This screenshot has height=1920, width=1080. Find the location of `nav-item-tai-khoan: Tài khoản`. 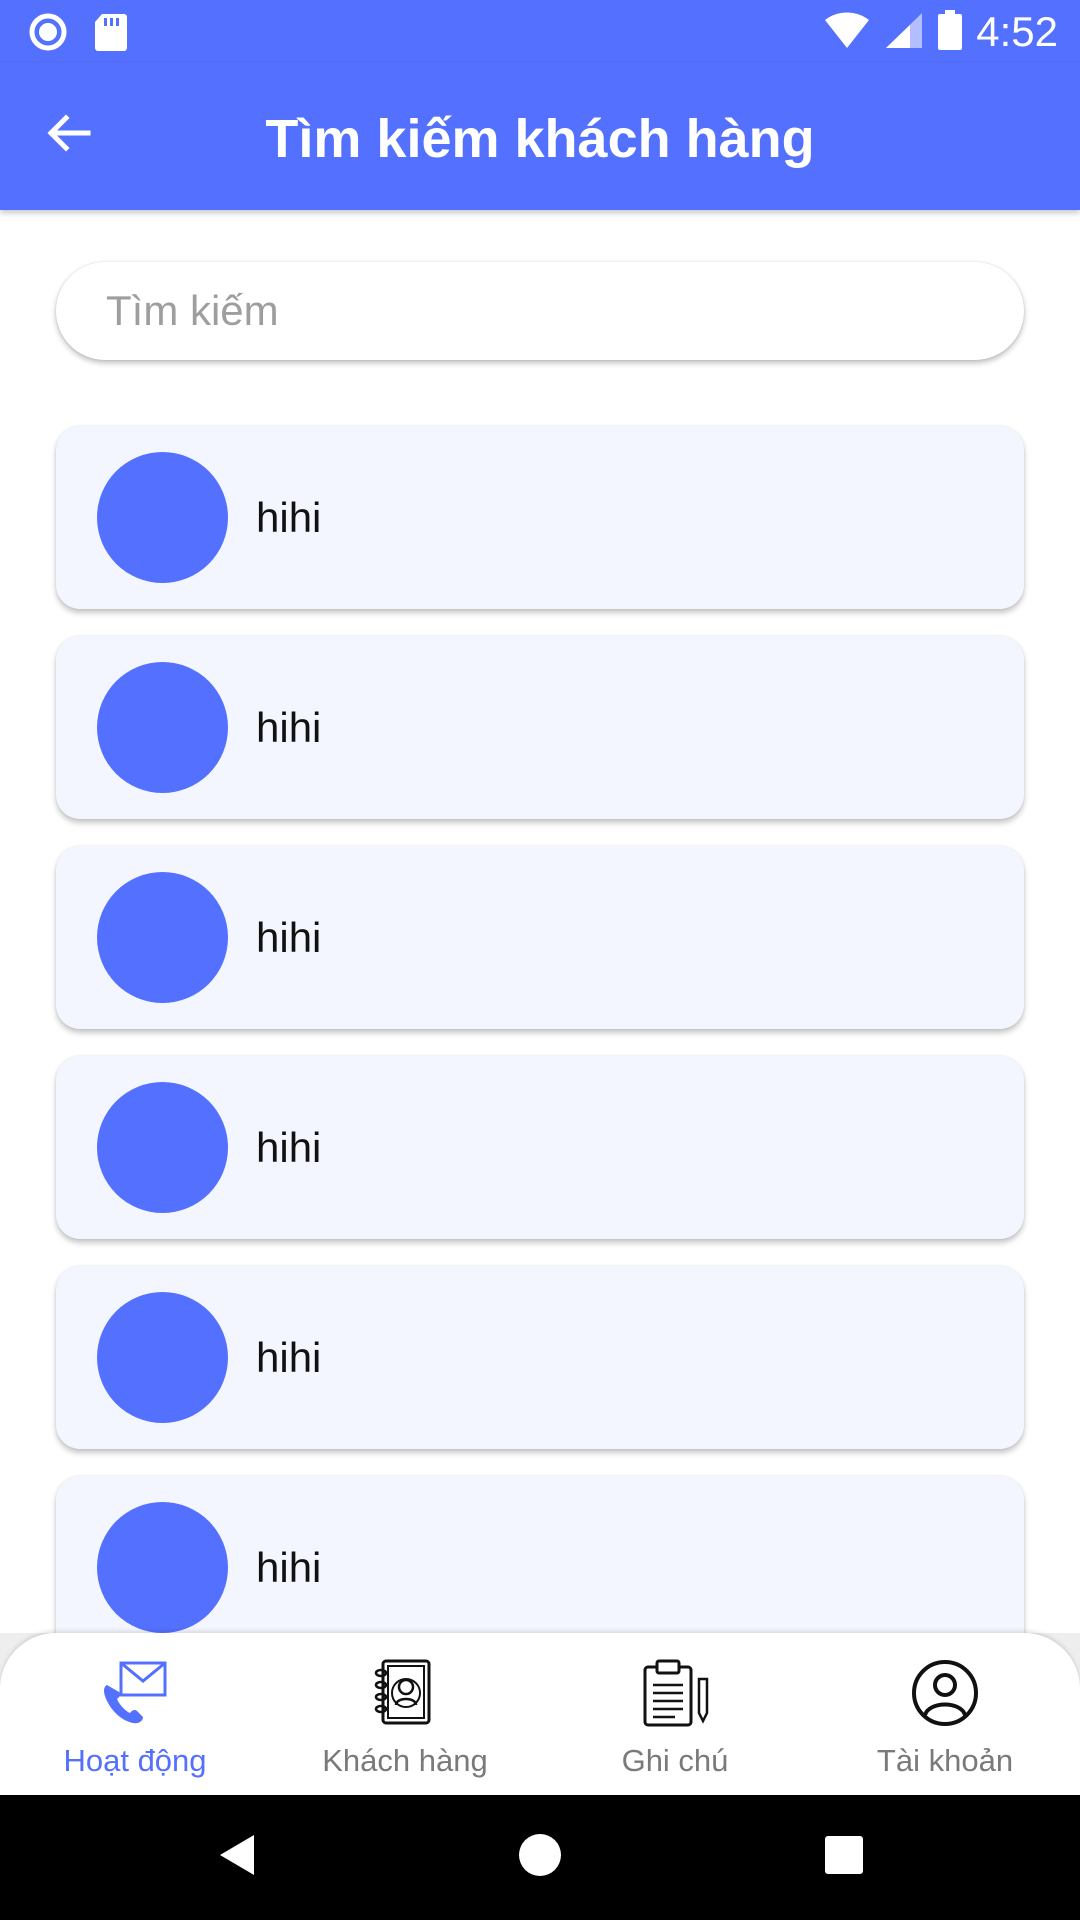

nav-item-tai-khoan: Tài khoản is located at coordinates (945, 1714).